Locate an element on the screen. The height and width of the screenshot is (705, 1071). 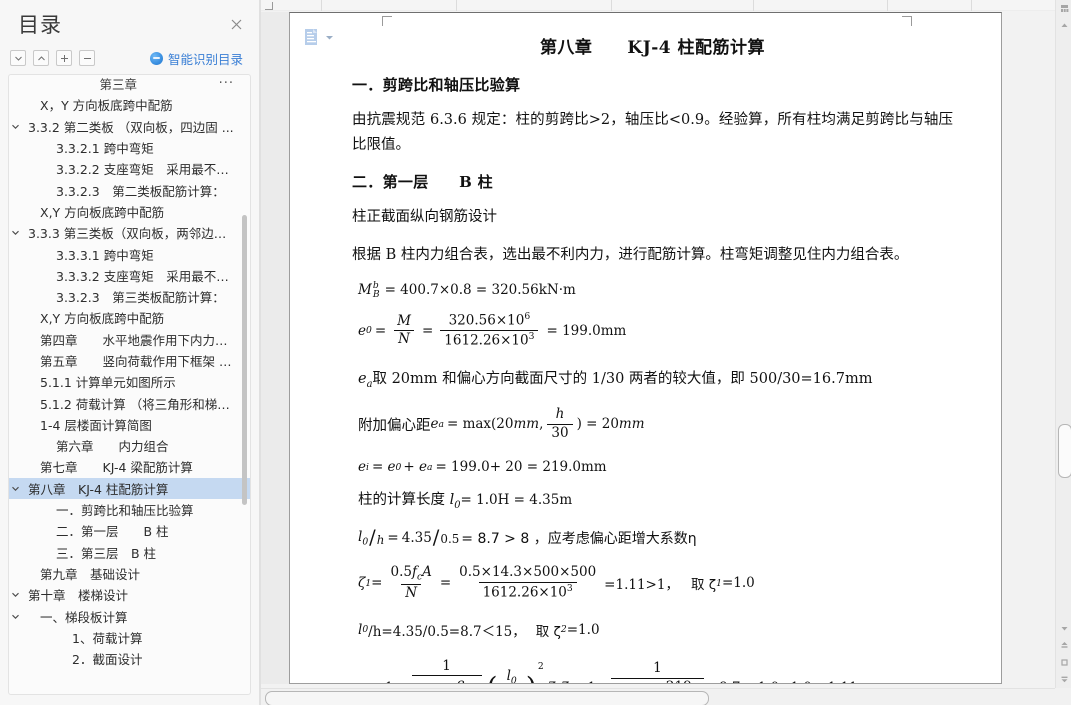
toc-item: 1、荷载计算 is located at coordinates (129, 637).